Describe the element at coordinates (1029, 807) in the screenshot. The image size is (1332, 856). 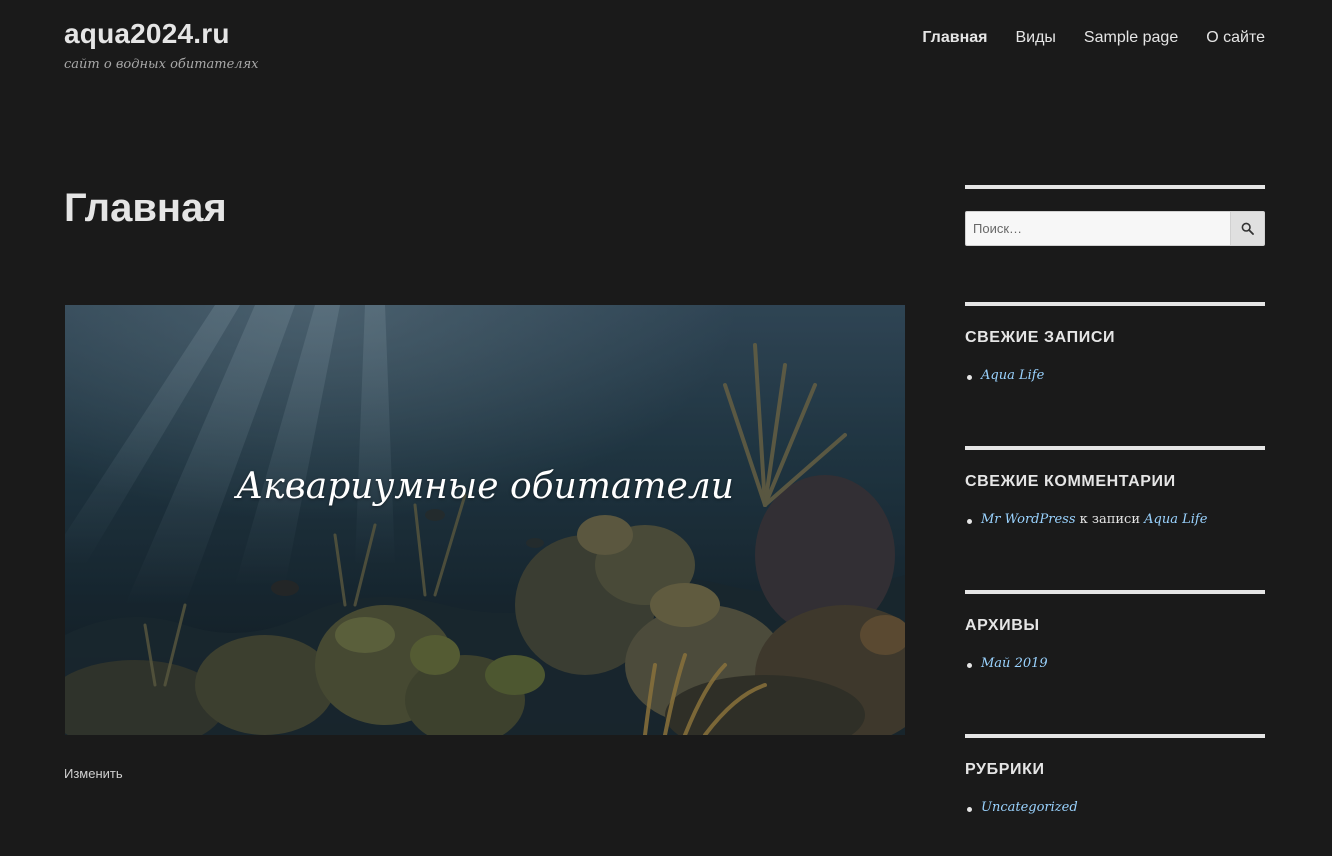
I see `category-link: Uncategorized` at that location.